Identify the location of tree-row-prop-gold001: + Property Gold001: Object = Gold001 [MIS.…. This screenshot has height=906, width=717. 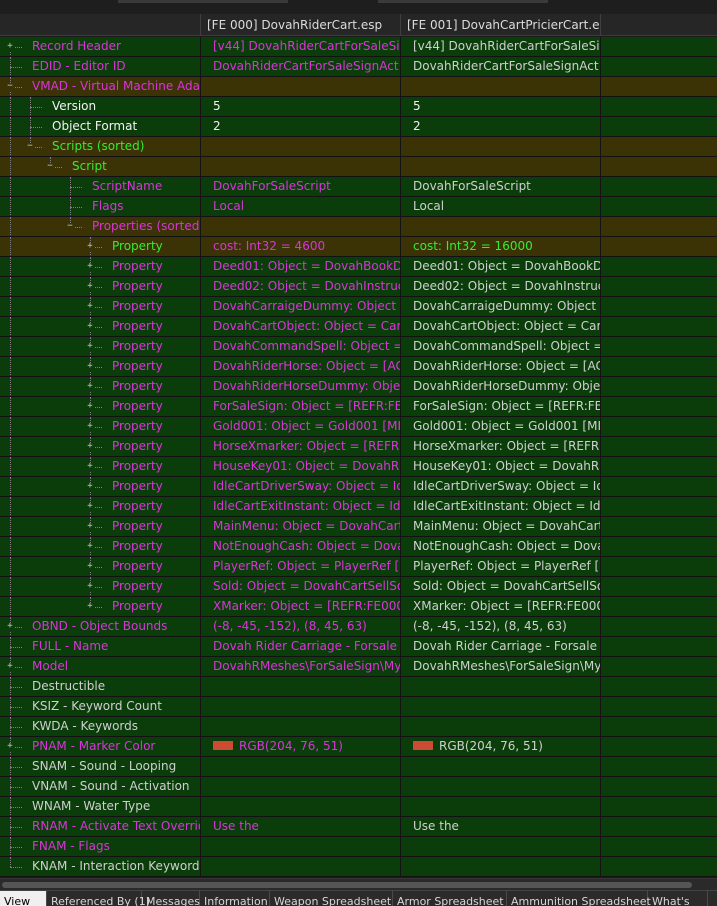
(358, 427).